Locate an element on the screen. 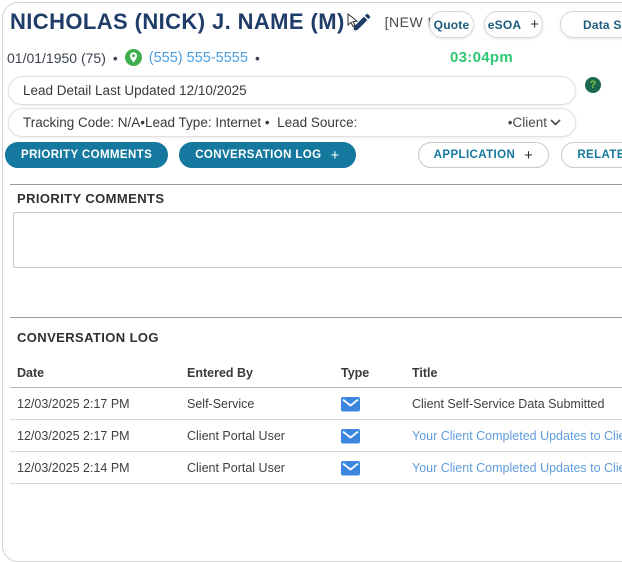 This screenshot has height=562, width=622. tab-label: PRIORITY COMMENTS is located at coordinates (87, 155).